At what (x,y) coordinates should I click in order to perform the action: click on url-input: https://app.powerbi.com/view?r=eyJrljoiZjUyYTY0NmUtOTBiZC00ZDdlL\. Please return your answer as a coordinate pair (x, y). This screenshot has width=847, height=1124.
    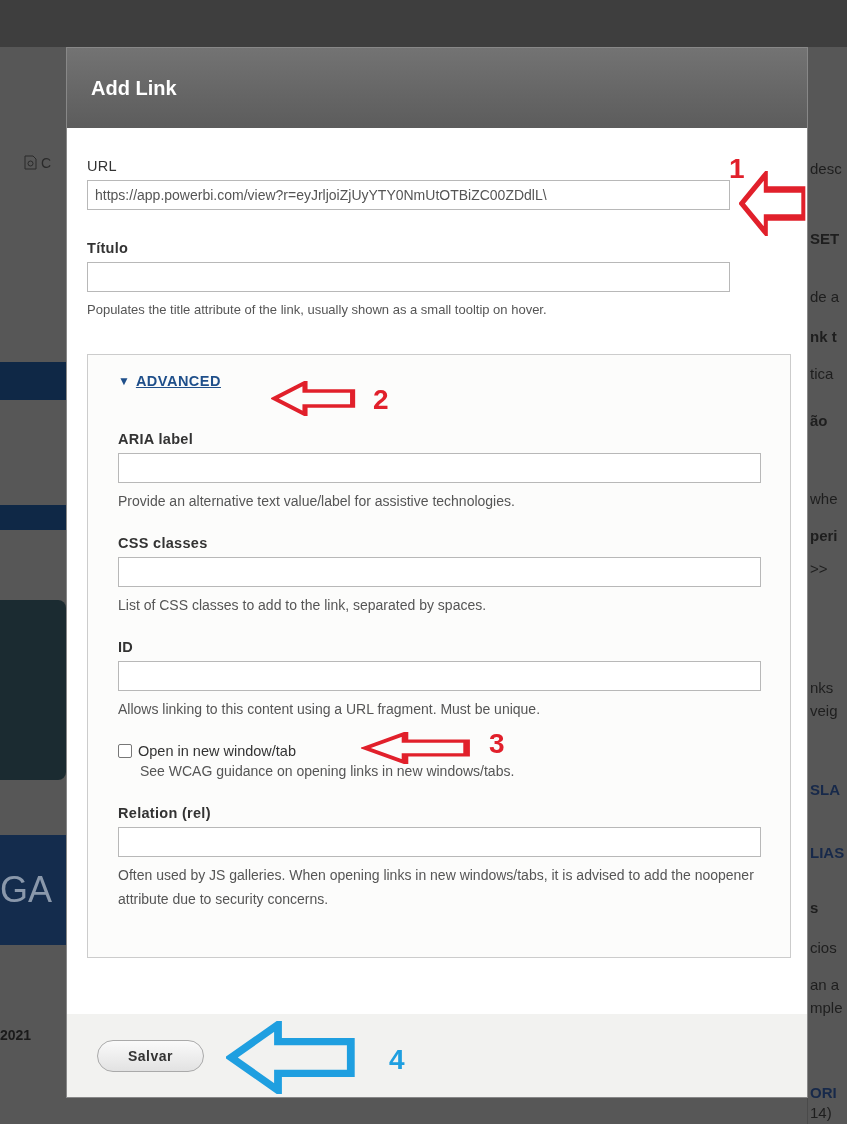
    Looking at the image, I should click on (408, 195).